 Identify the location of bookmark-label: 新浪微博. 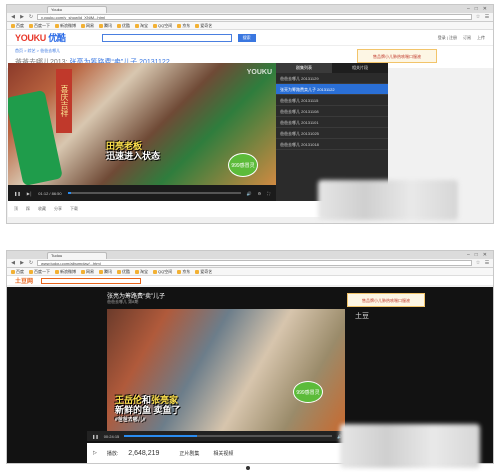
(68, 25).